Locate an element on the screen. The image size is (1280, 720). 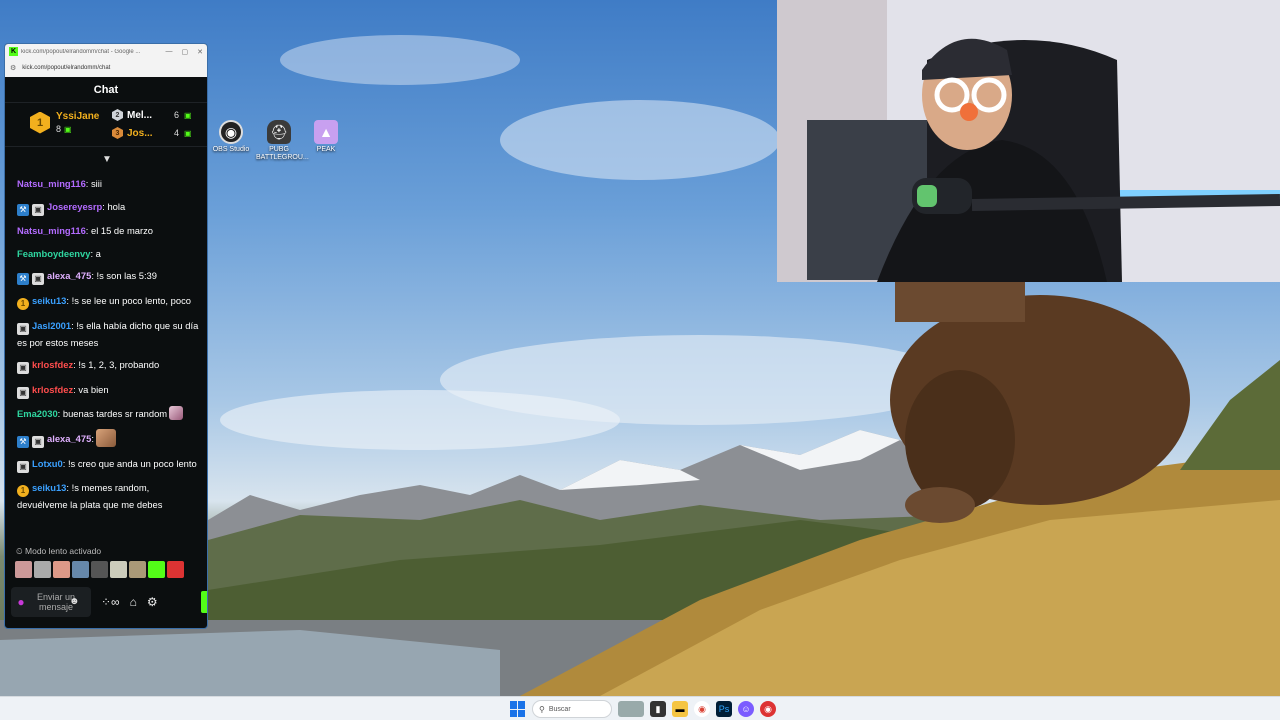
chat-username: Josereyesrp is located at coordinates (74, 206).